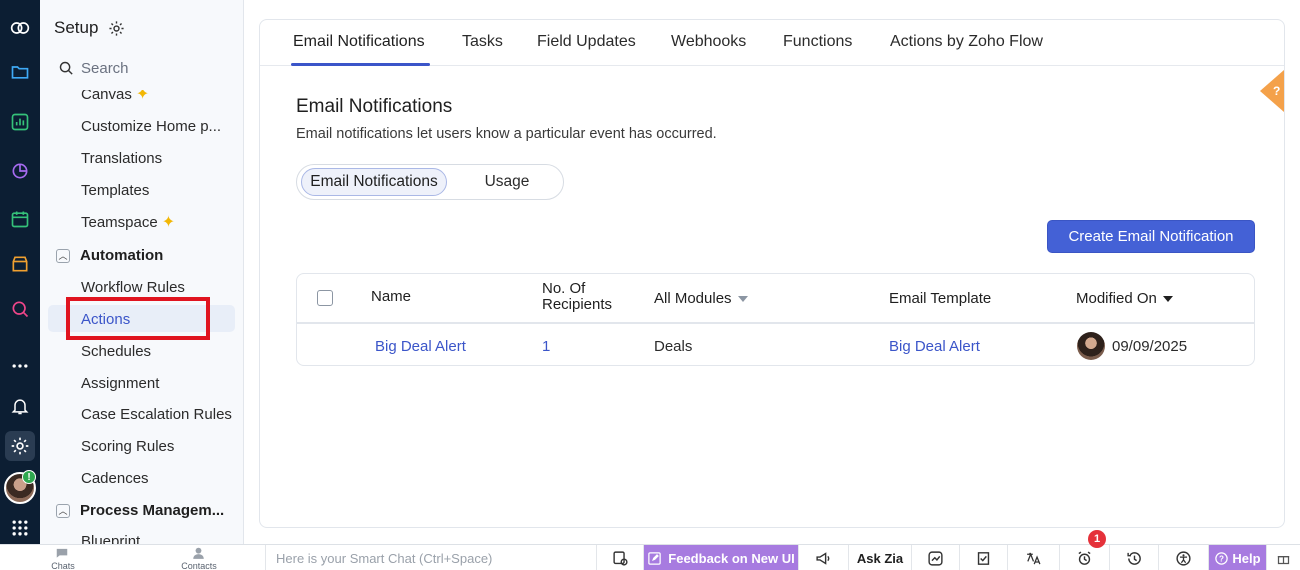  I want to click on segment-usage: Usage, so click(507, 182).